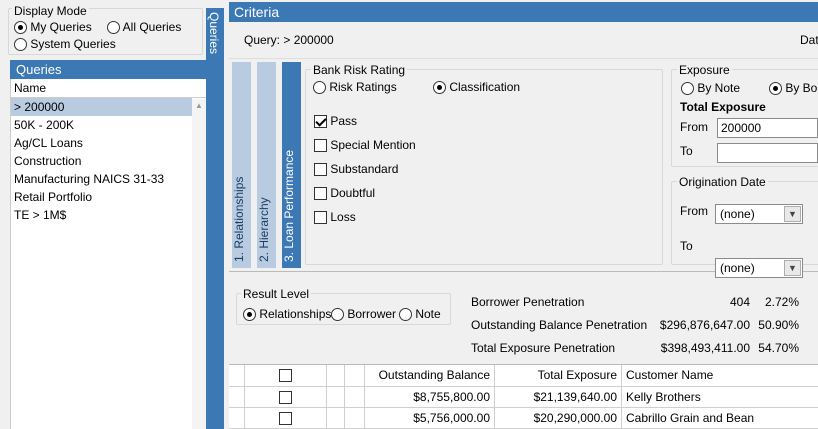  Describe the element at coordinates (705, 348) in the screenshot. I see `exposure-penetration-value: $398,493,411.00` at that location.